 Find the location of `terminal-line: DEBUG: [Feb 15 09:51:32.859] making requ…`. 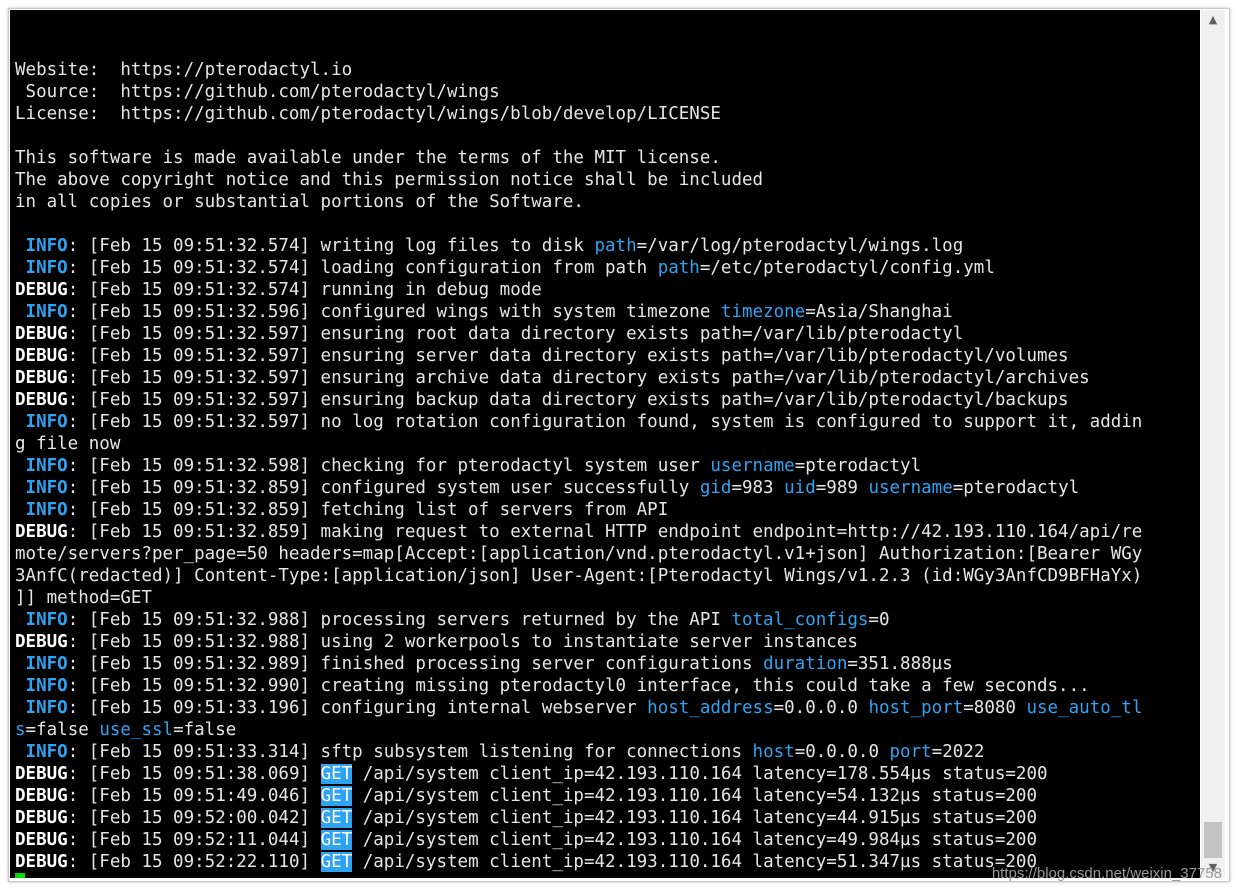

terminal-line: DEBUG: [Feb 15 09:51:32.859] making requ… is located at coordinates (578, 532).